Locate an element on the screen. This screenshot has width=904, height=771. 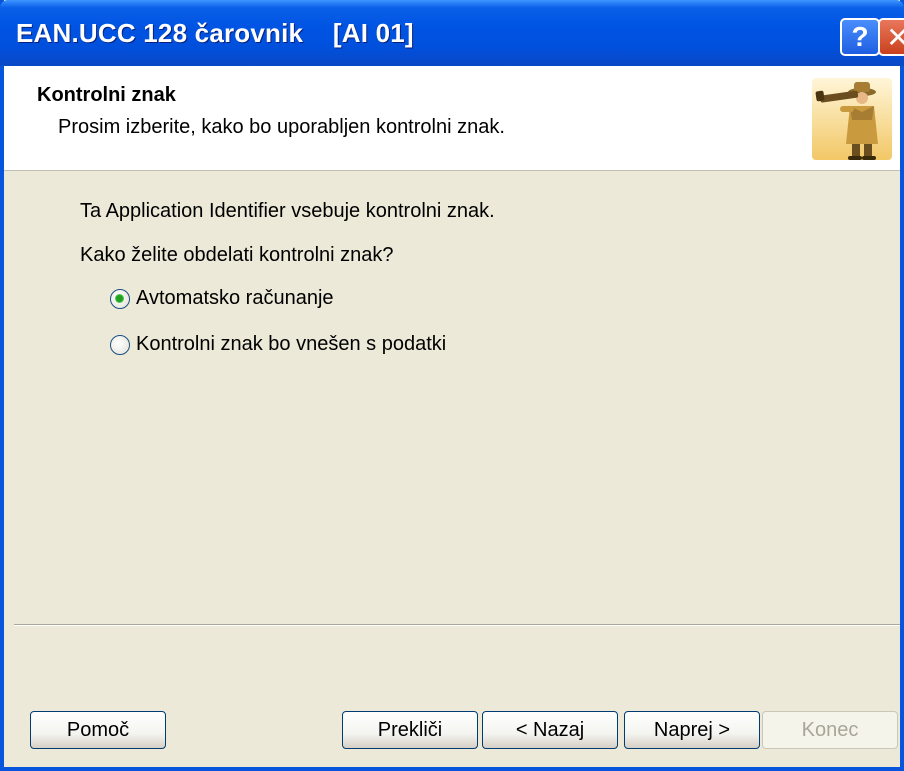
radio-manual-label: Kontrolni znak bo vnešen s podatki is located at coordinates (291, 344).